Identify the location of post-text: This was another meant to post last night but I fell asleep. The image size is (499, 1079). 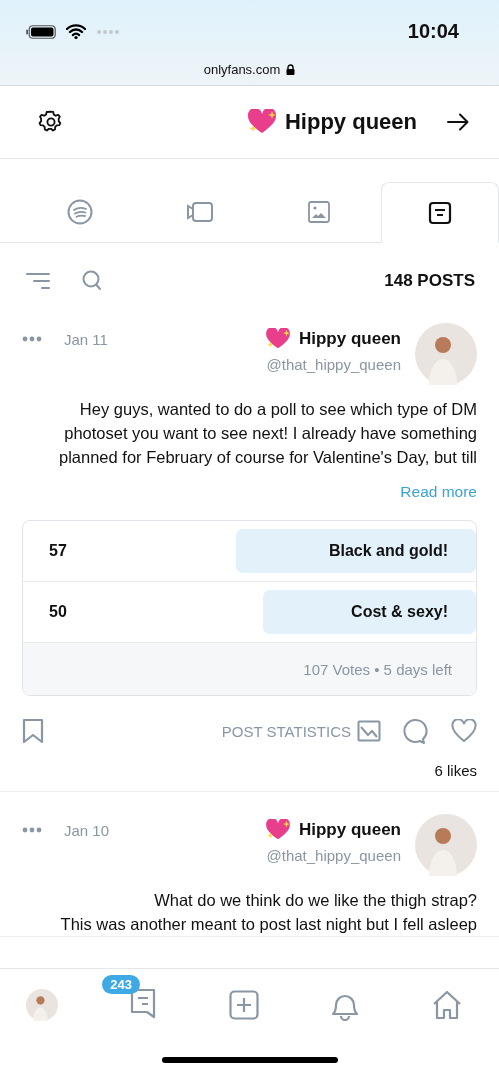
(268, 924).